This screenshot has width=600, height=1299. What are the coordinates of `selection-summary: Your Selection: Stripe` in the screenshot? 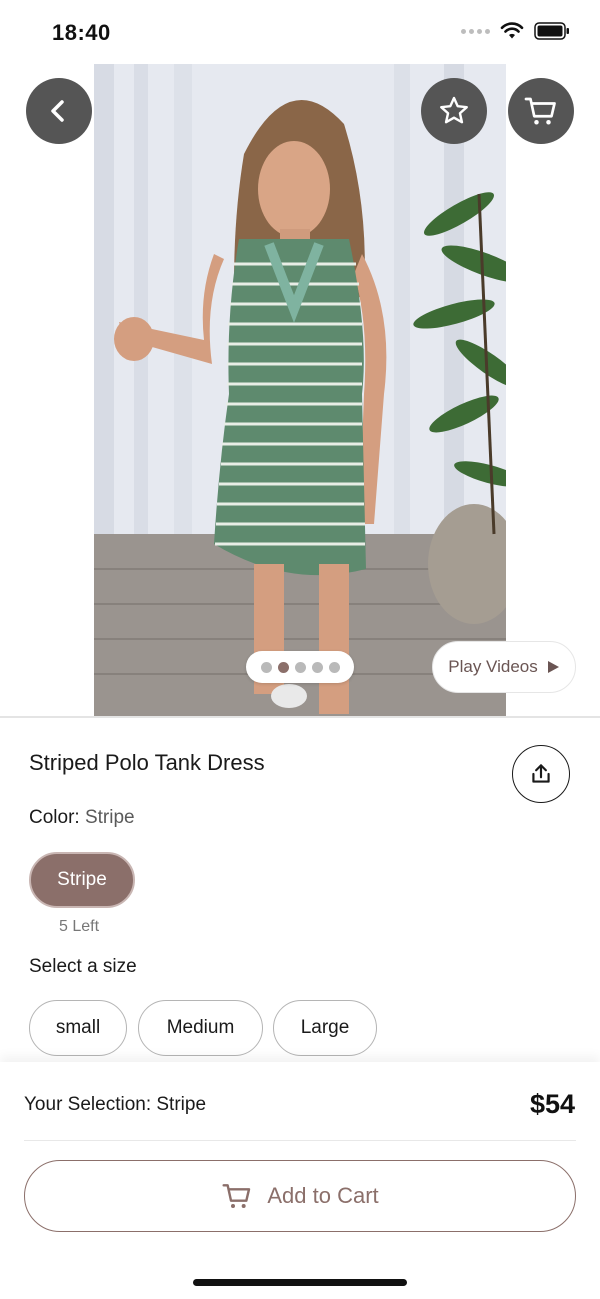 It's located at (115, 1104).